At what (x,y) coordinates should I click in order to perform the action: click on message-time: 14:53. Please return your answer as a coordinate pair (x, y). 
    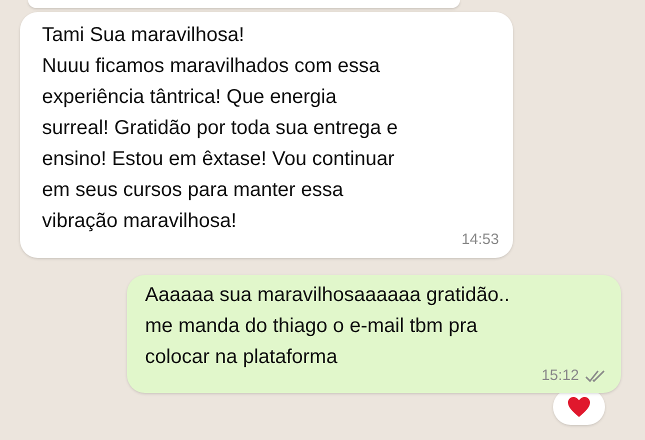
    Looking at the image, I should click on (480, 240).